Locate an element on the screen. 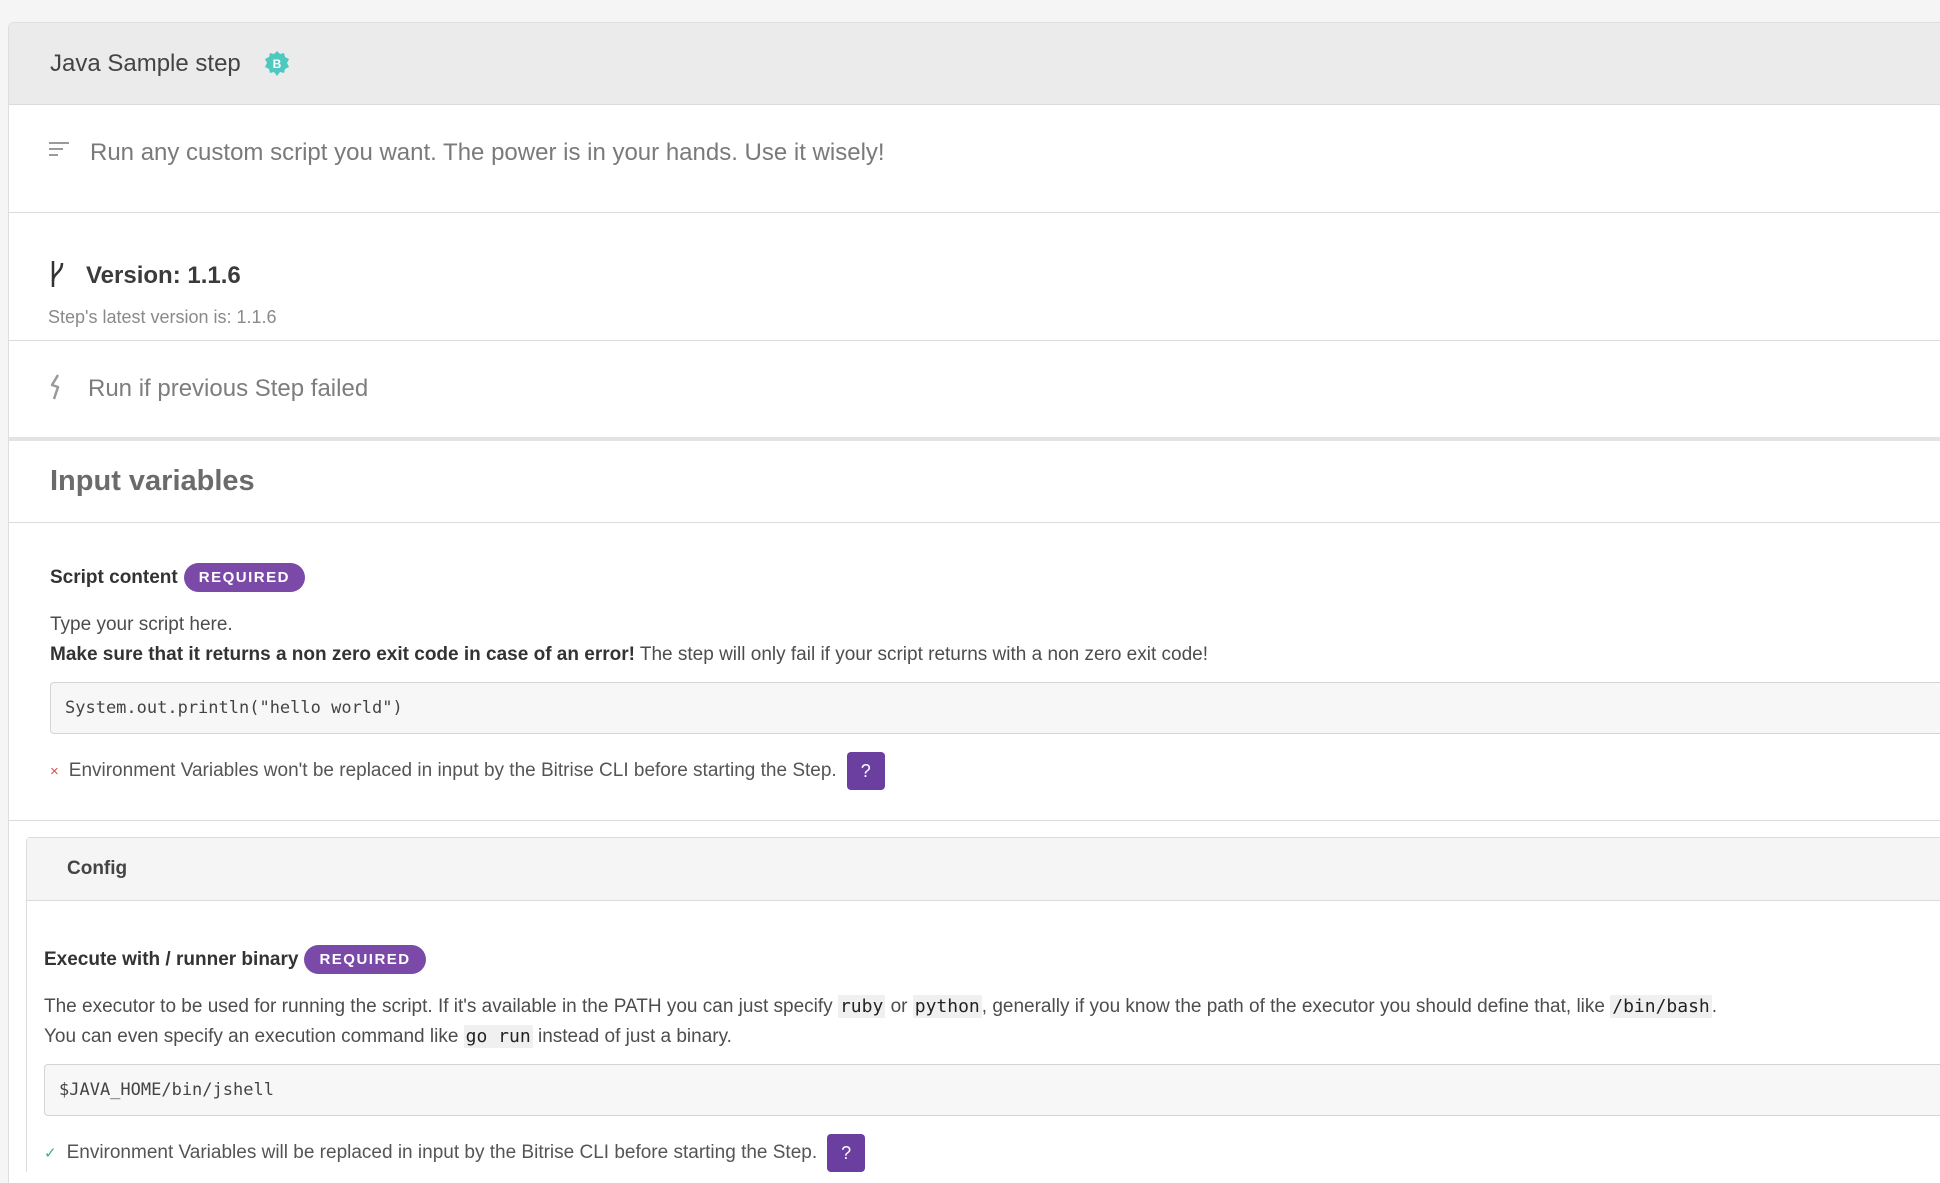 This screenshot has height=1183, width=1940. verified-badge-icon: B is located at coordinates (277, 64).